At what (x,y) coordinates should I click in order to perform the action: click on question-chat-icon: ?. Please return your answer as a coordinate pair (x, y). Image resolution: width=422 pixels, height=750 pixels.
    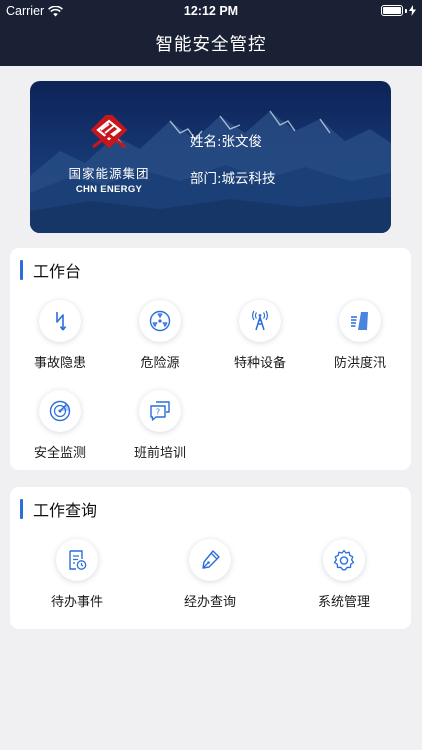
    Looking at the image, I should click on (160, 411).